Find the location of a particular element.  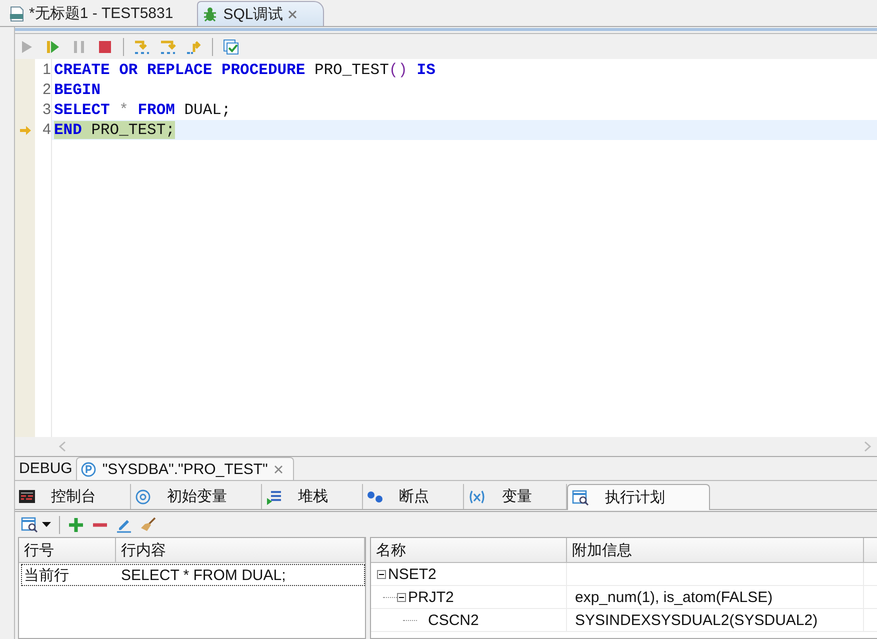

code-line: BEGIN is located at coordinates (77, 90).